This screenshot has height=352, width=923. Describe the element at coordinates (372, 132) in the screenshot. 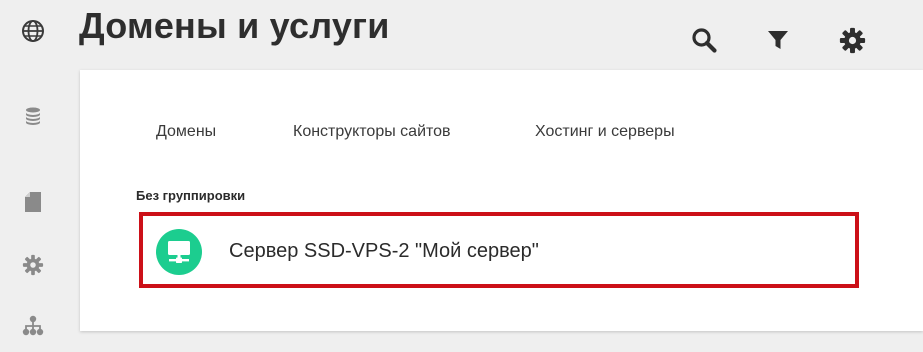

I see `tab-site-builders: Конструкторы сайтов` at that location.